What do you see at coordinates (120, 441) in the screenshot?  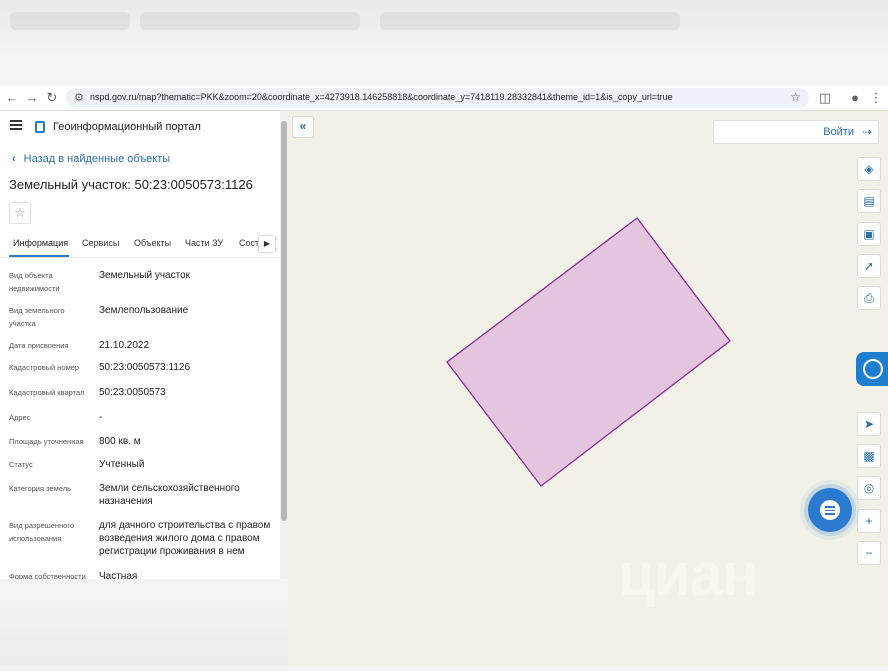 I see `attr-value: 800 кв. м` at bounding box center [120, 441].